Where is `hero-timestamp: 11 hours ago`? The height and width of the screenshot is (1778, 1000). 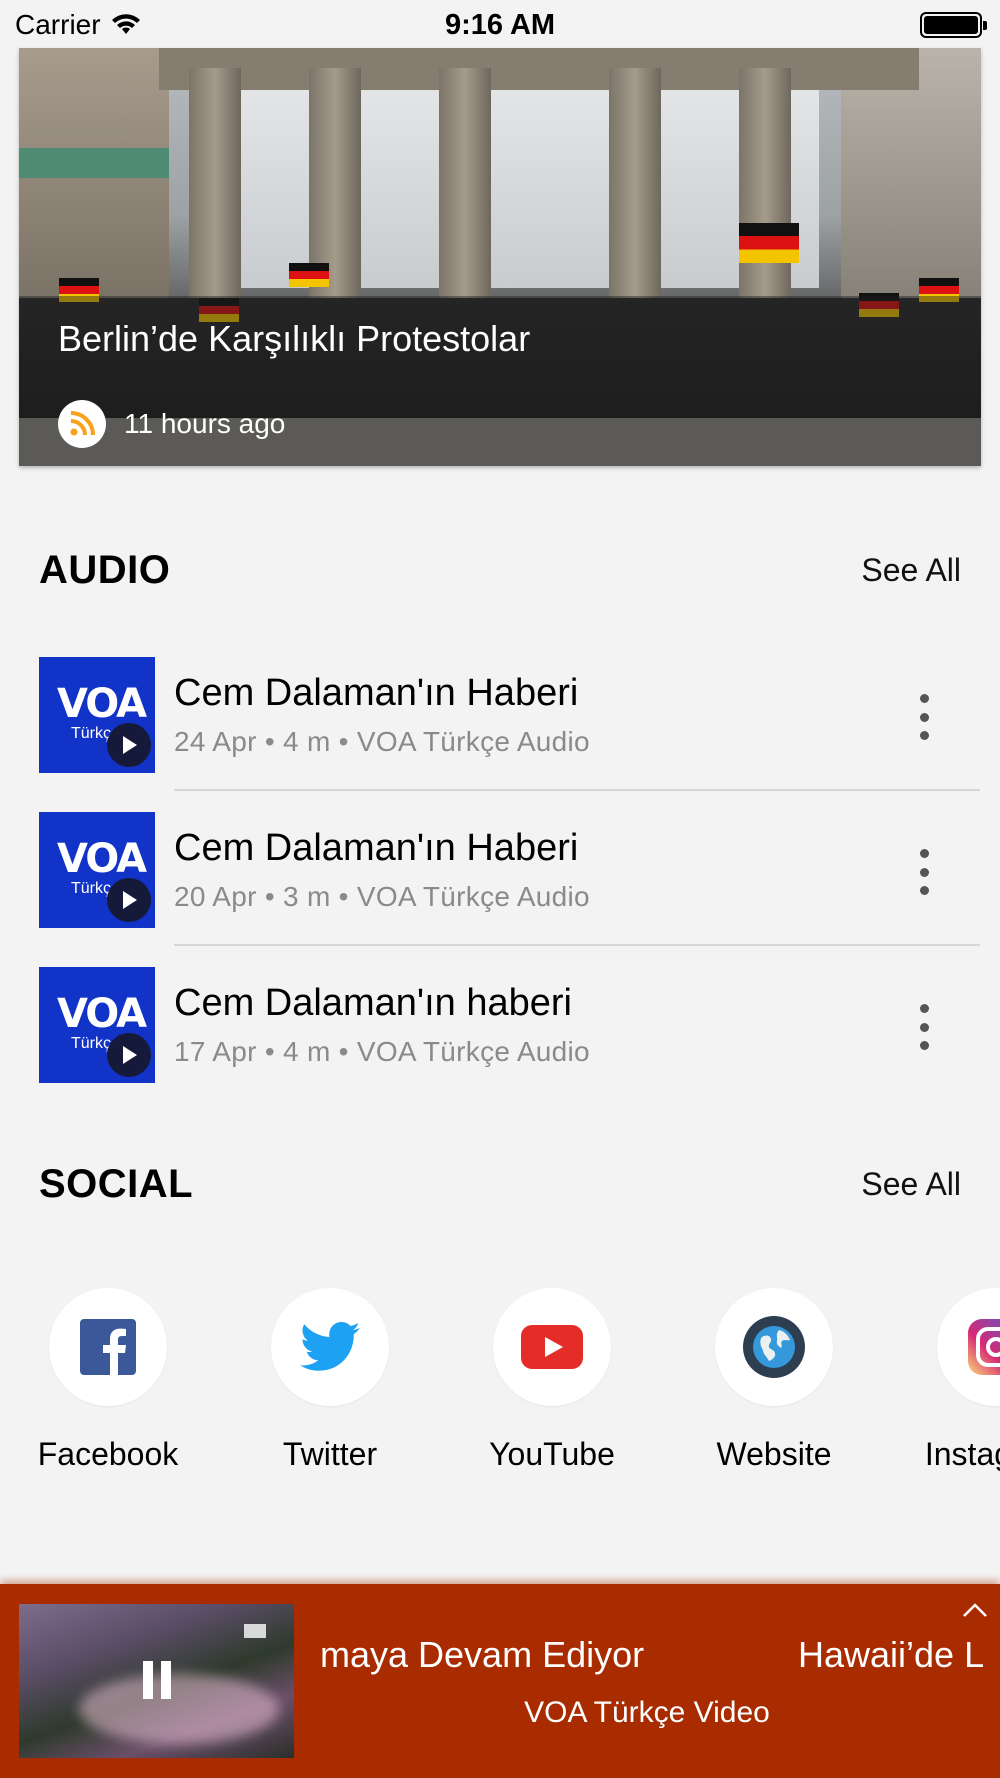 hero-timestamp: 11 hours ago is located at coordinates (205, 423).